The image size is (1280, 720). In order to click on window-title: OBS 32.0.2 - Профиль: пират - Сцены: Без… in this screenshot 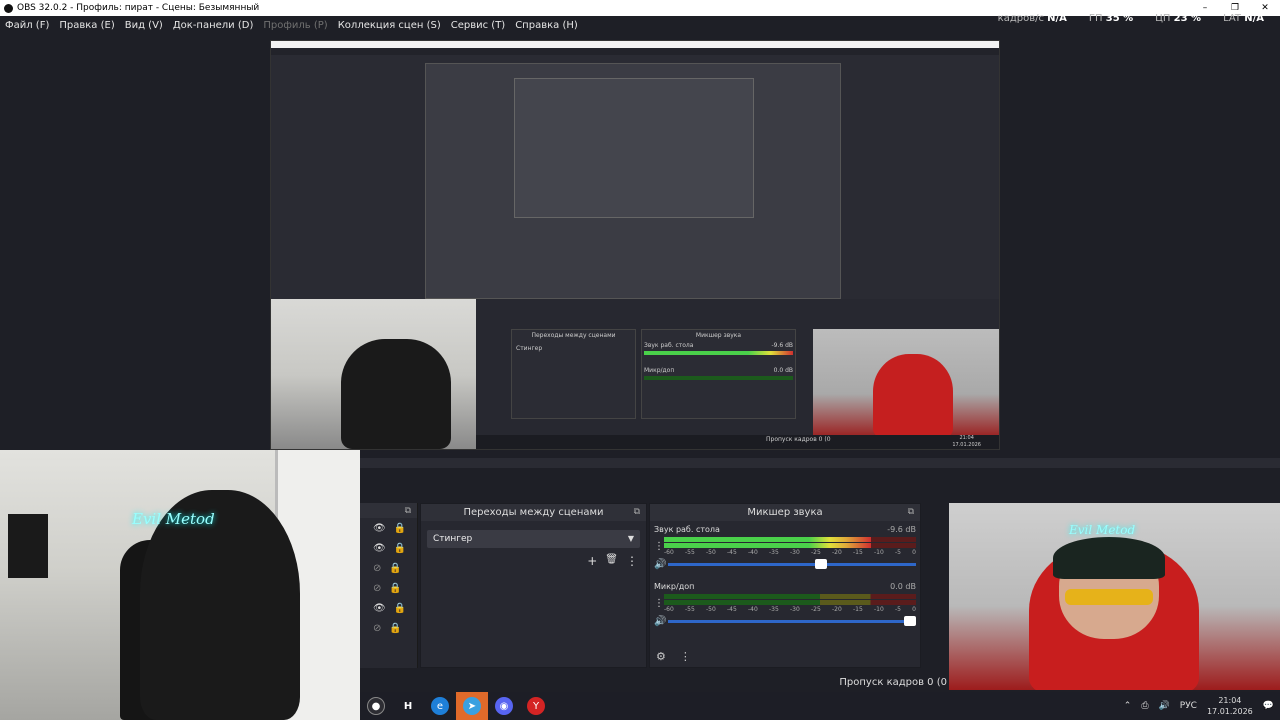, I will do `click(138, 8)`.